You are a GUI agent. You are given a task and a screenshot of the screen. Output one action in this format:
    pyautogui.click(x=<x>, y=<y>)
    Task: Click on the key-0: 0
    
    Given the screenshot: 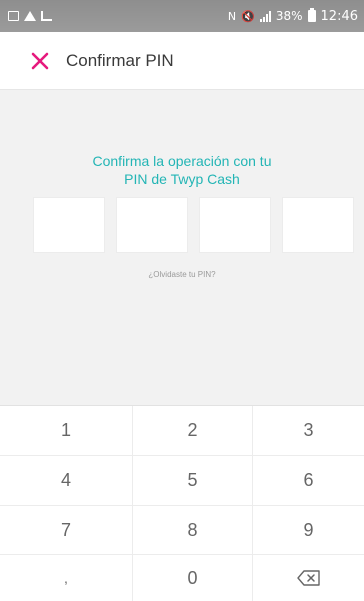 What is the action you would take?
    pyautogui.click(x=193, y=578)
    